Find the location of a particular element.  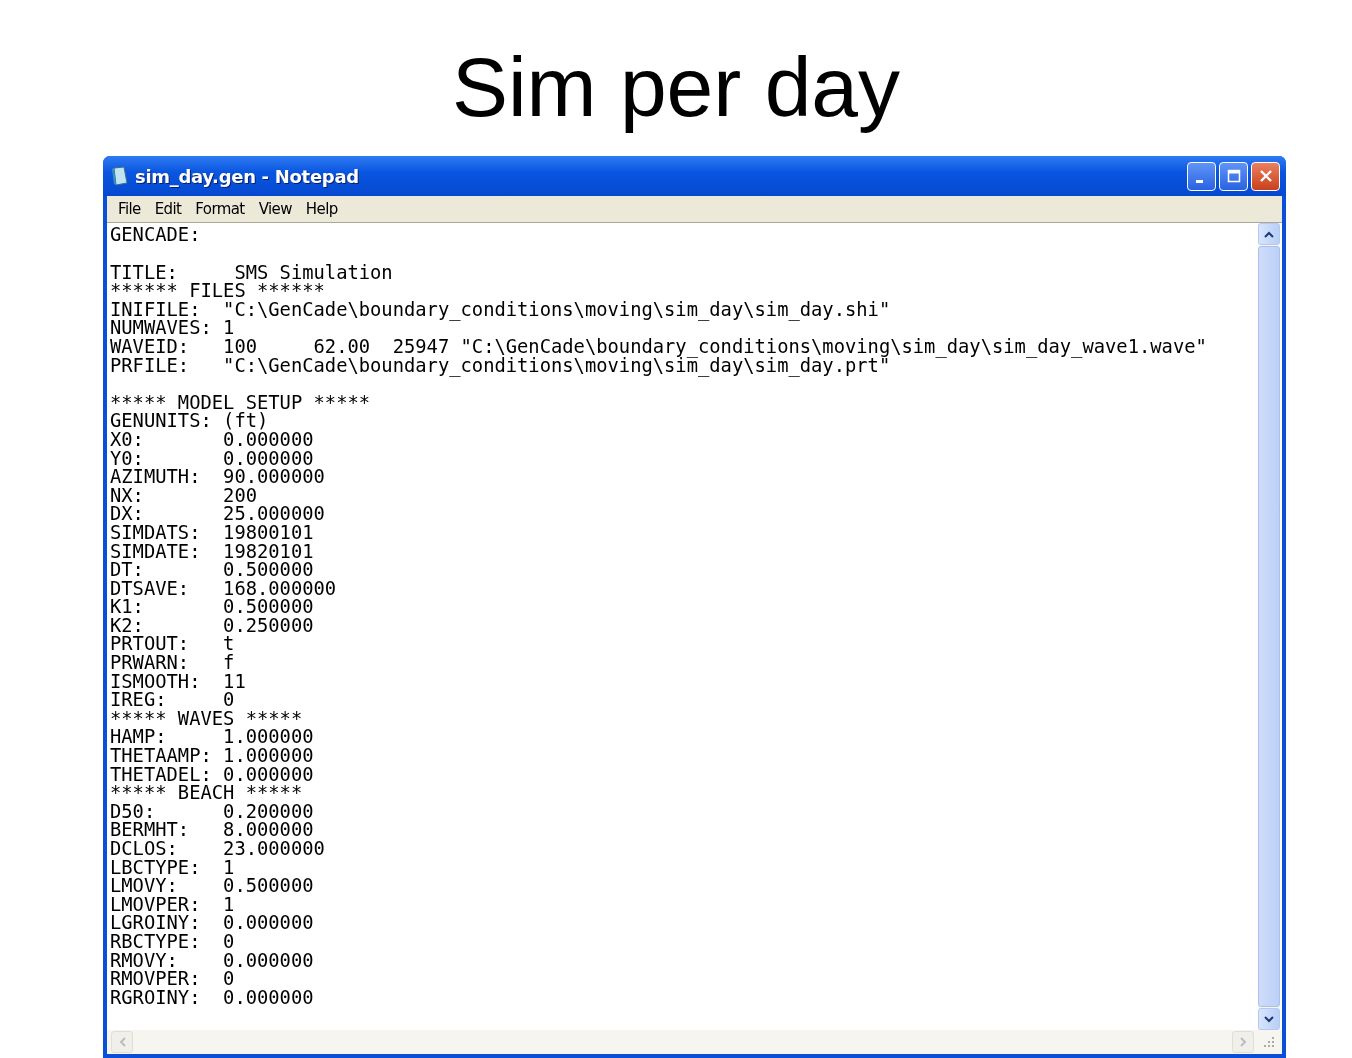

text-line: NUMWAVES: 1 is located at coordinates (172, 328).